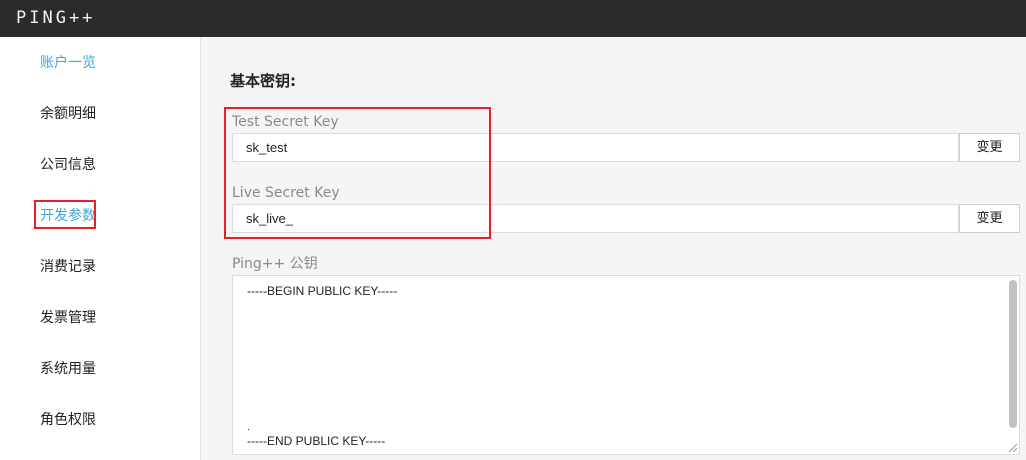 This screenshot has width=1026, height=460. I want to click on public-key-end-line: -----END PUBLIC KEY-----, so click(316, 441).